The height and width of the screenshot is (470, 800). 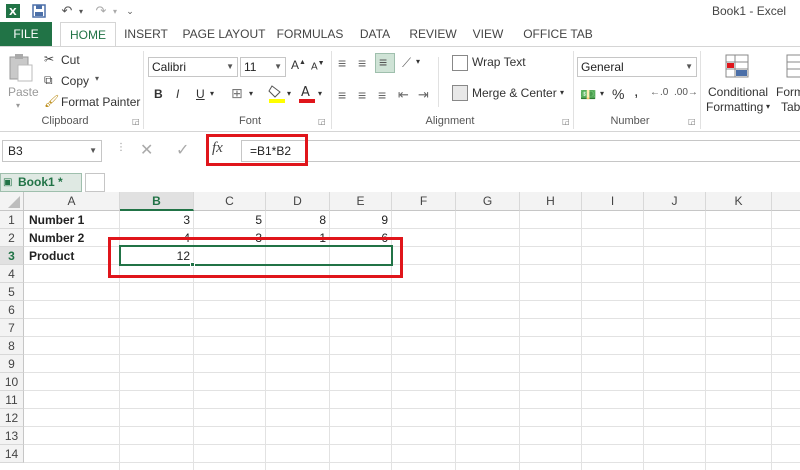 I want to click on redo-icon: ↷, so click(x=101, y=11).